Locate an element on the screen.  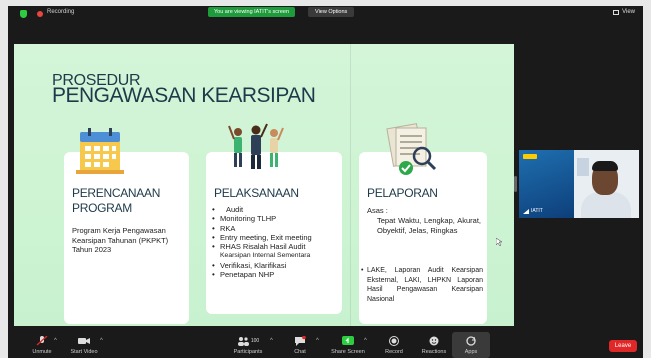
share-screen-label: Share Screen is located at coordinates (348, 352).